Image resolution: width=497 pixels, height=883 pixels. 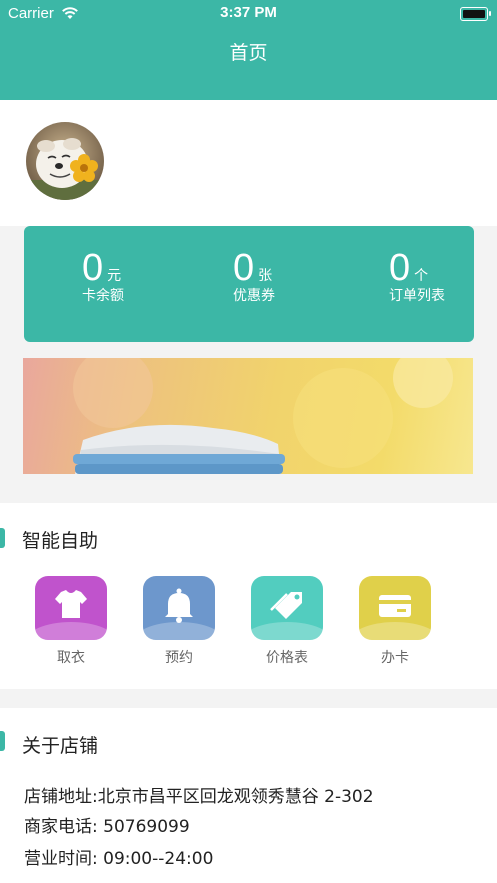 I want to click on nav-header: Carrier 3:37 PM 首页, so click(x=248, y=50).